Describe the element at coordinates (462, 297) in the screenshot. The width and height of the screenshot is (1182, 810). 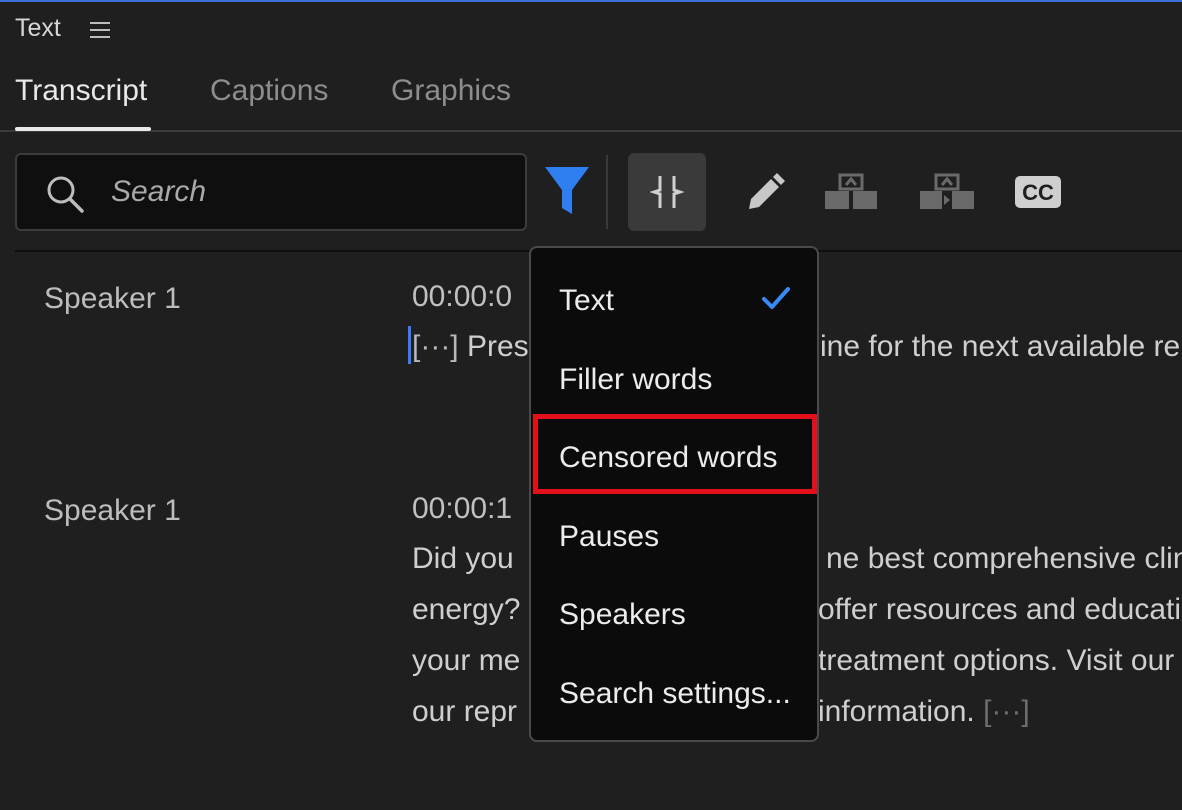
I see `timecode: 00:00:0` at that location.